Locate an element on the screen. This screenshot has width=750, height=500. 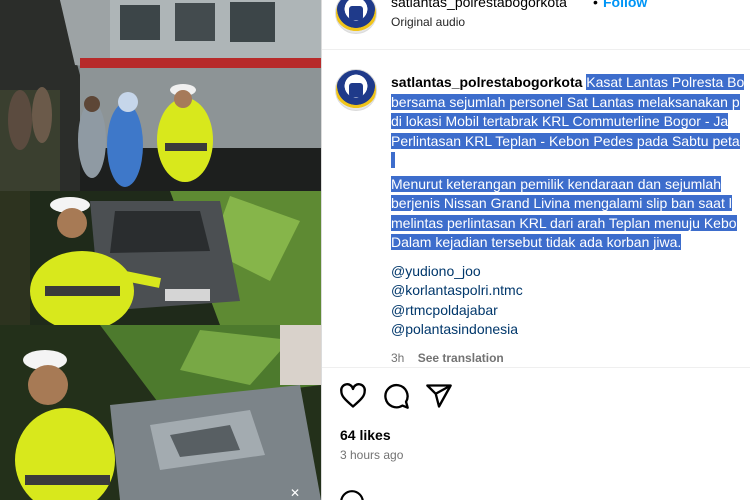
post-time: 3 hours ago is located at coordinates (372, 455).